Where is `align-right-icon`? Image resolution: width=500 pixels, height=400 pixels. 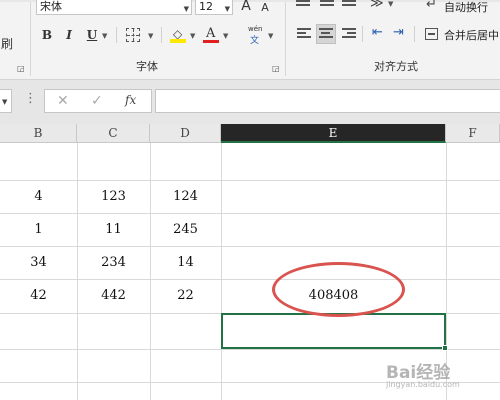 align-right-icon is located at coordinates (349, 34).